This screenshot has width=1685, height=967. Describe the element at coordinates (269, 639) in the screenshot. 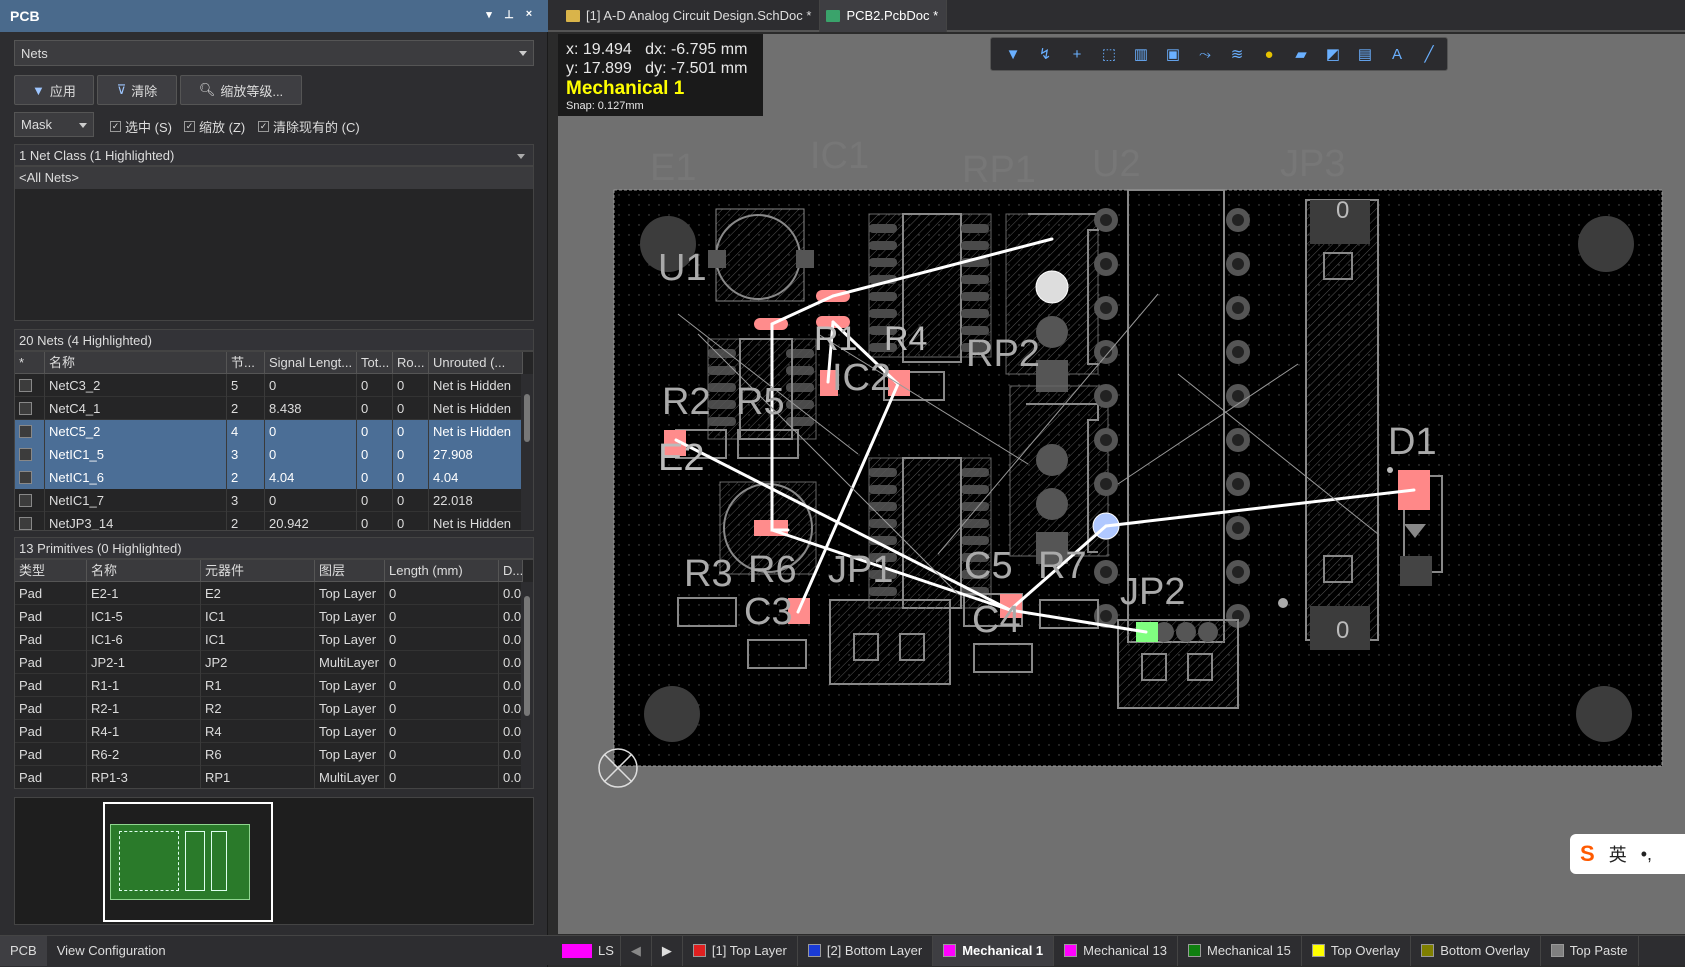

I see `primitive-row: Pad IC1-6 IC1 Top Layer 0 0.0` at that location.